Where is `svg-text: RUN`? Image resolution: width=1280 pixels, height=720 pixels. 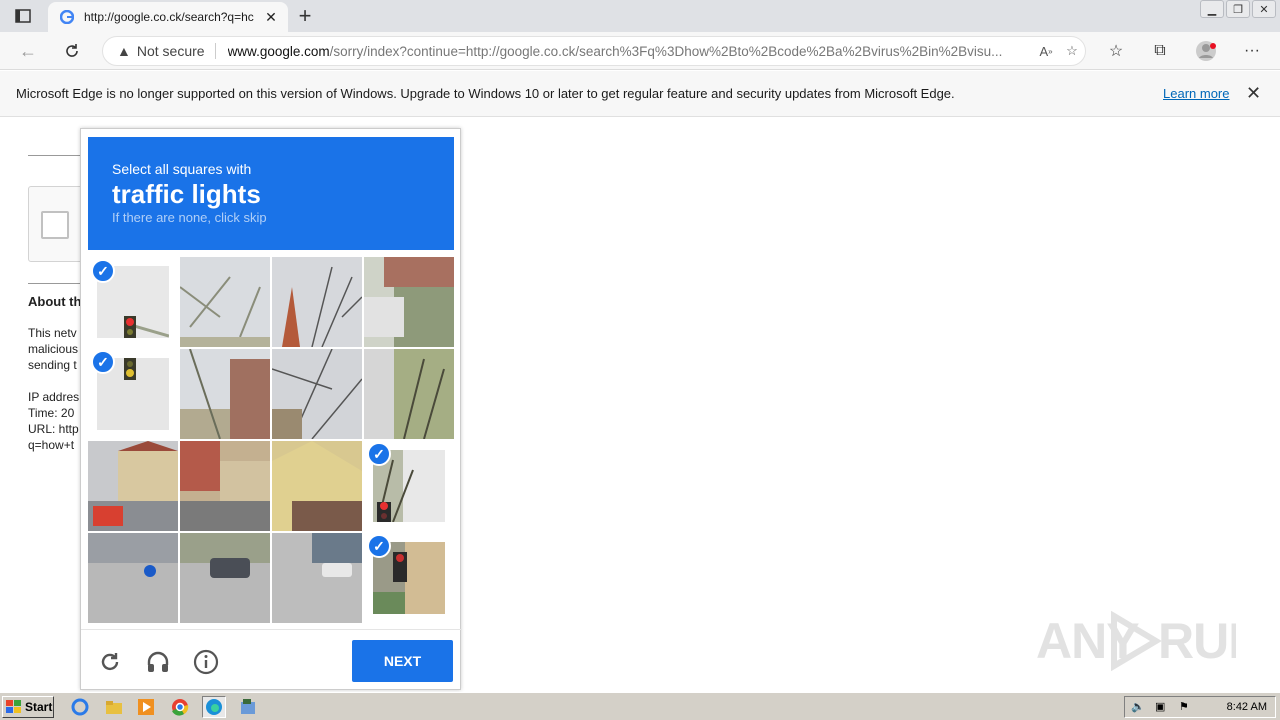
svg-text: RUN is located at coordinates (1197, 641).